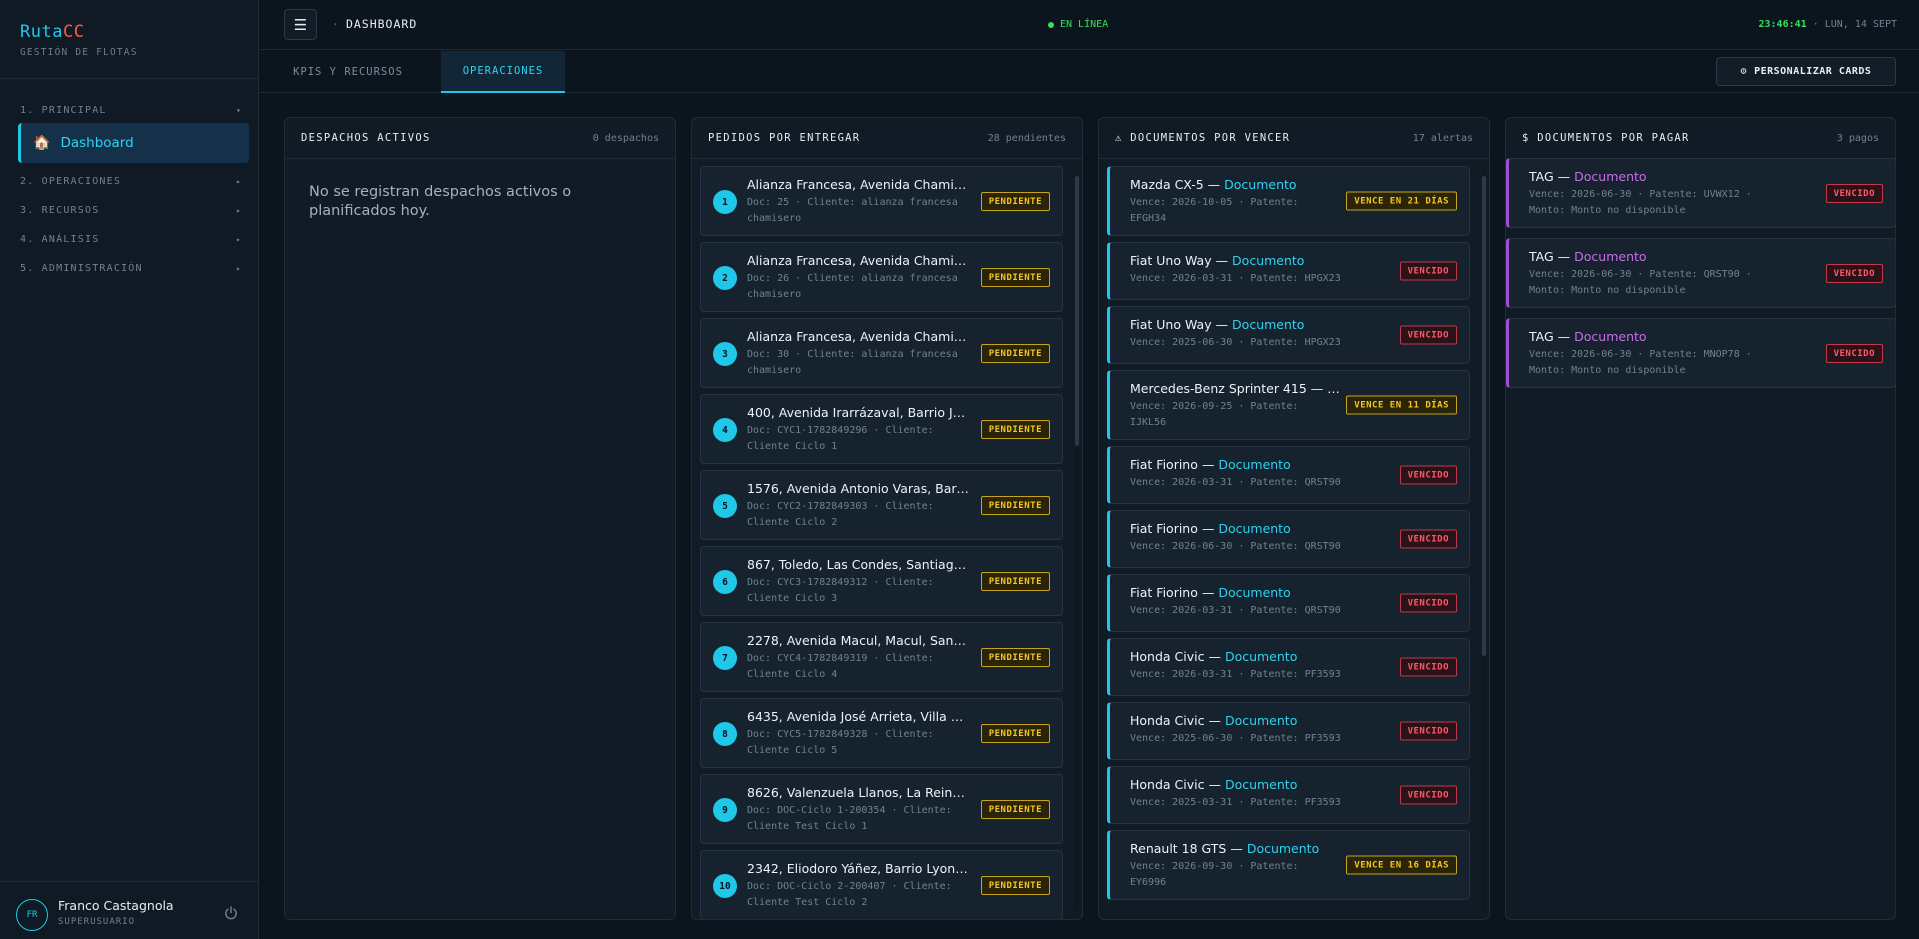 The width and height of the screenshot is (1919, 939). I want to click on item-number: 9, so click(725, 810).